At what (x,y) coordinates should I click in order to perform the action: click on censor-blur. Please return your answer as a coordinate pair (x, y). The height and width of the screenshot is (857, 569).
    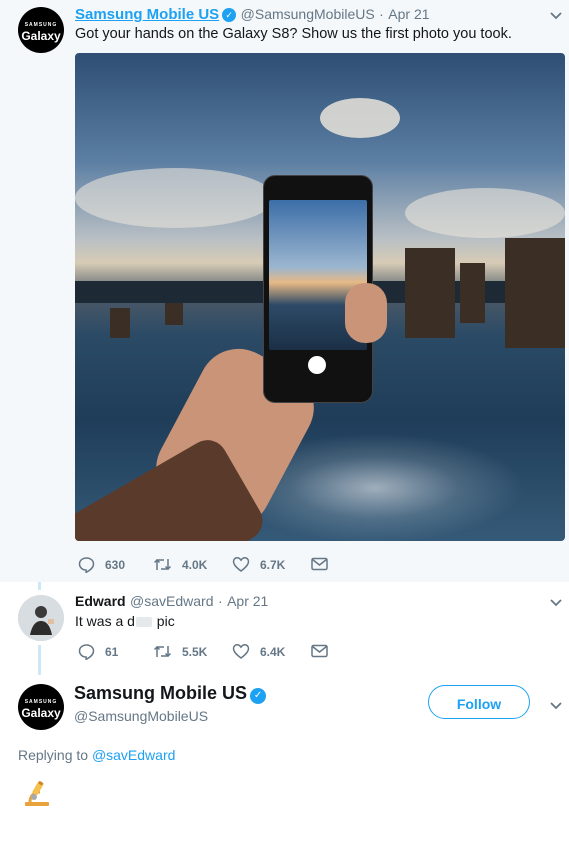
    Looking at the image, I should click on (143, 622).